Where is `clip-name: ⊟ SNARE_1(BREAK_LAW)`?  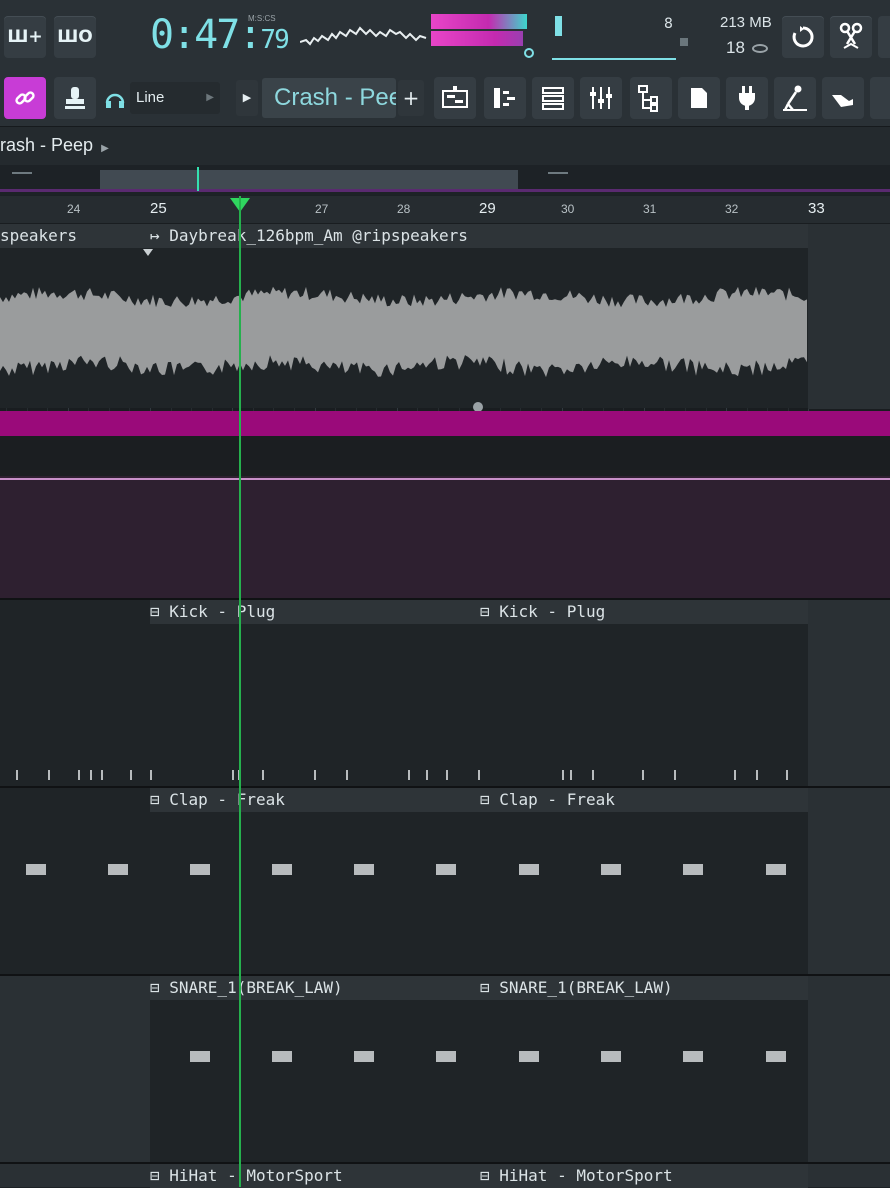 clip-name: ⊟ SNARE_1(BREAK_LAW) is located at coordinates (246, 987).